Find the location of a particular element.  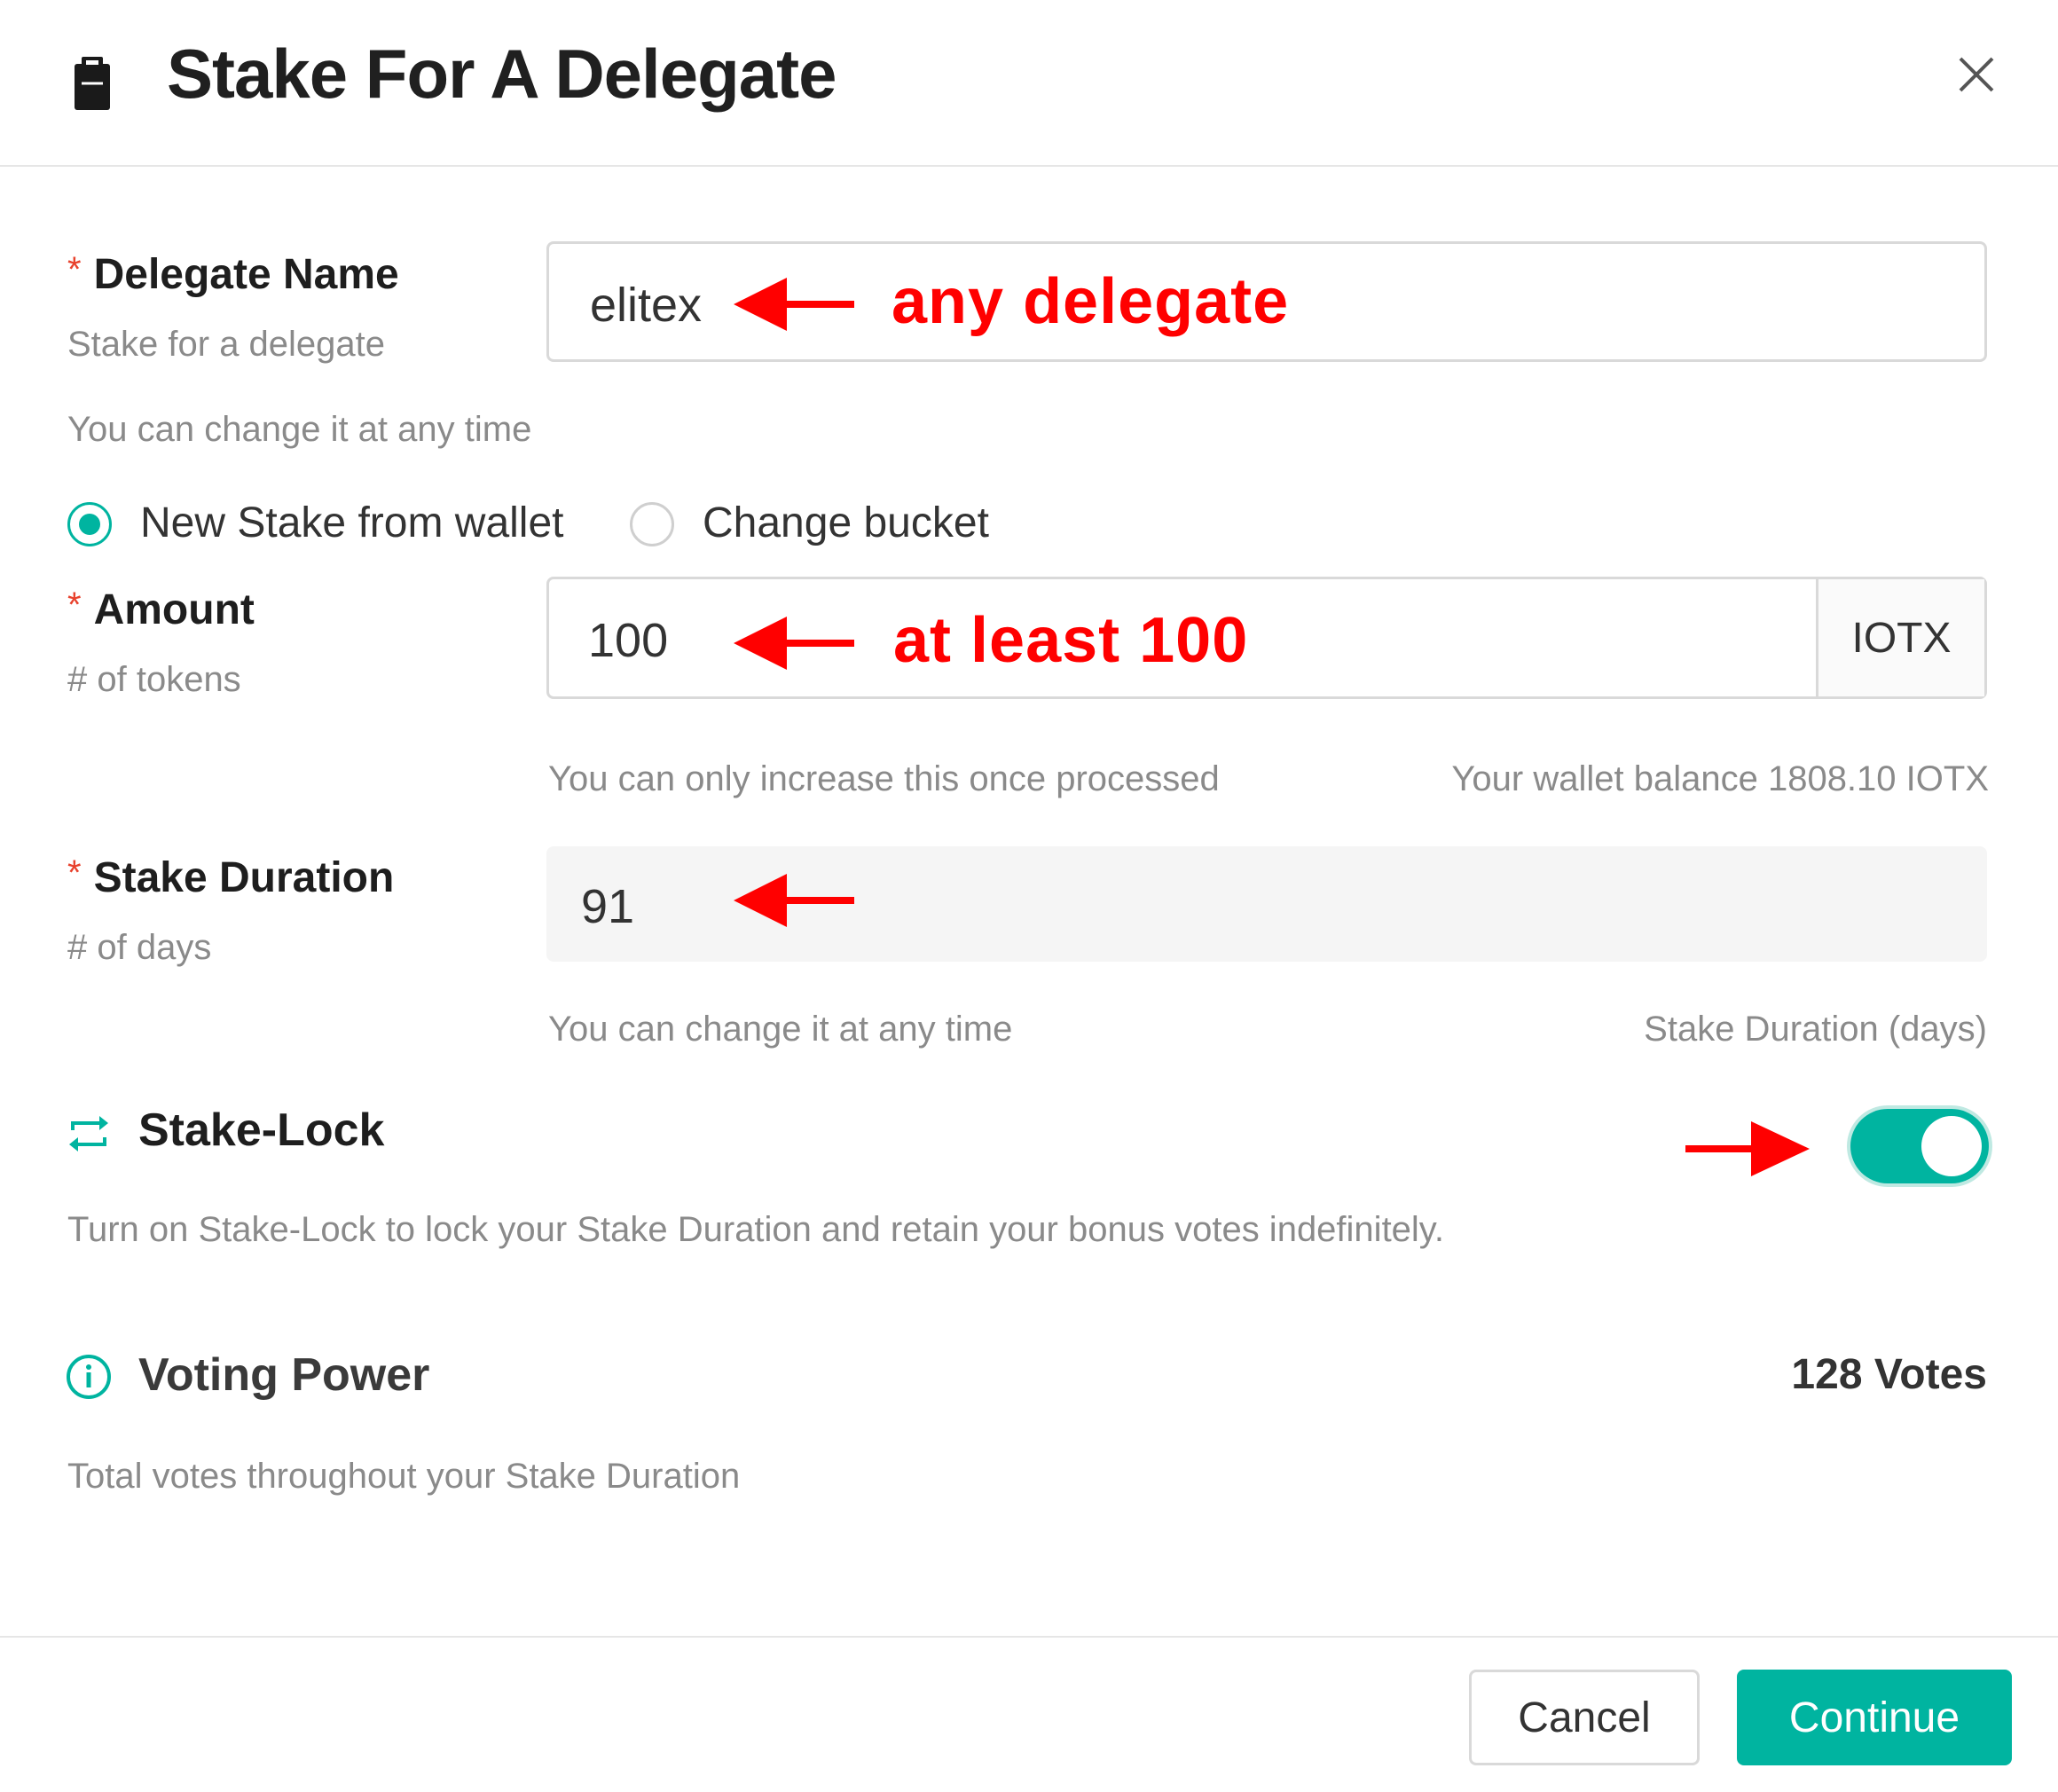

amount-label: * Amount is located at coordinates (161, 610).